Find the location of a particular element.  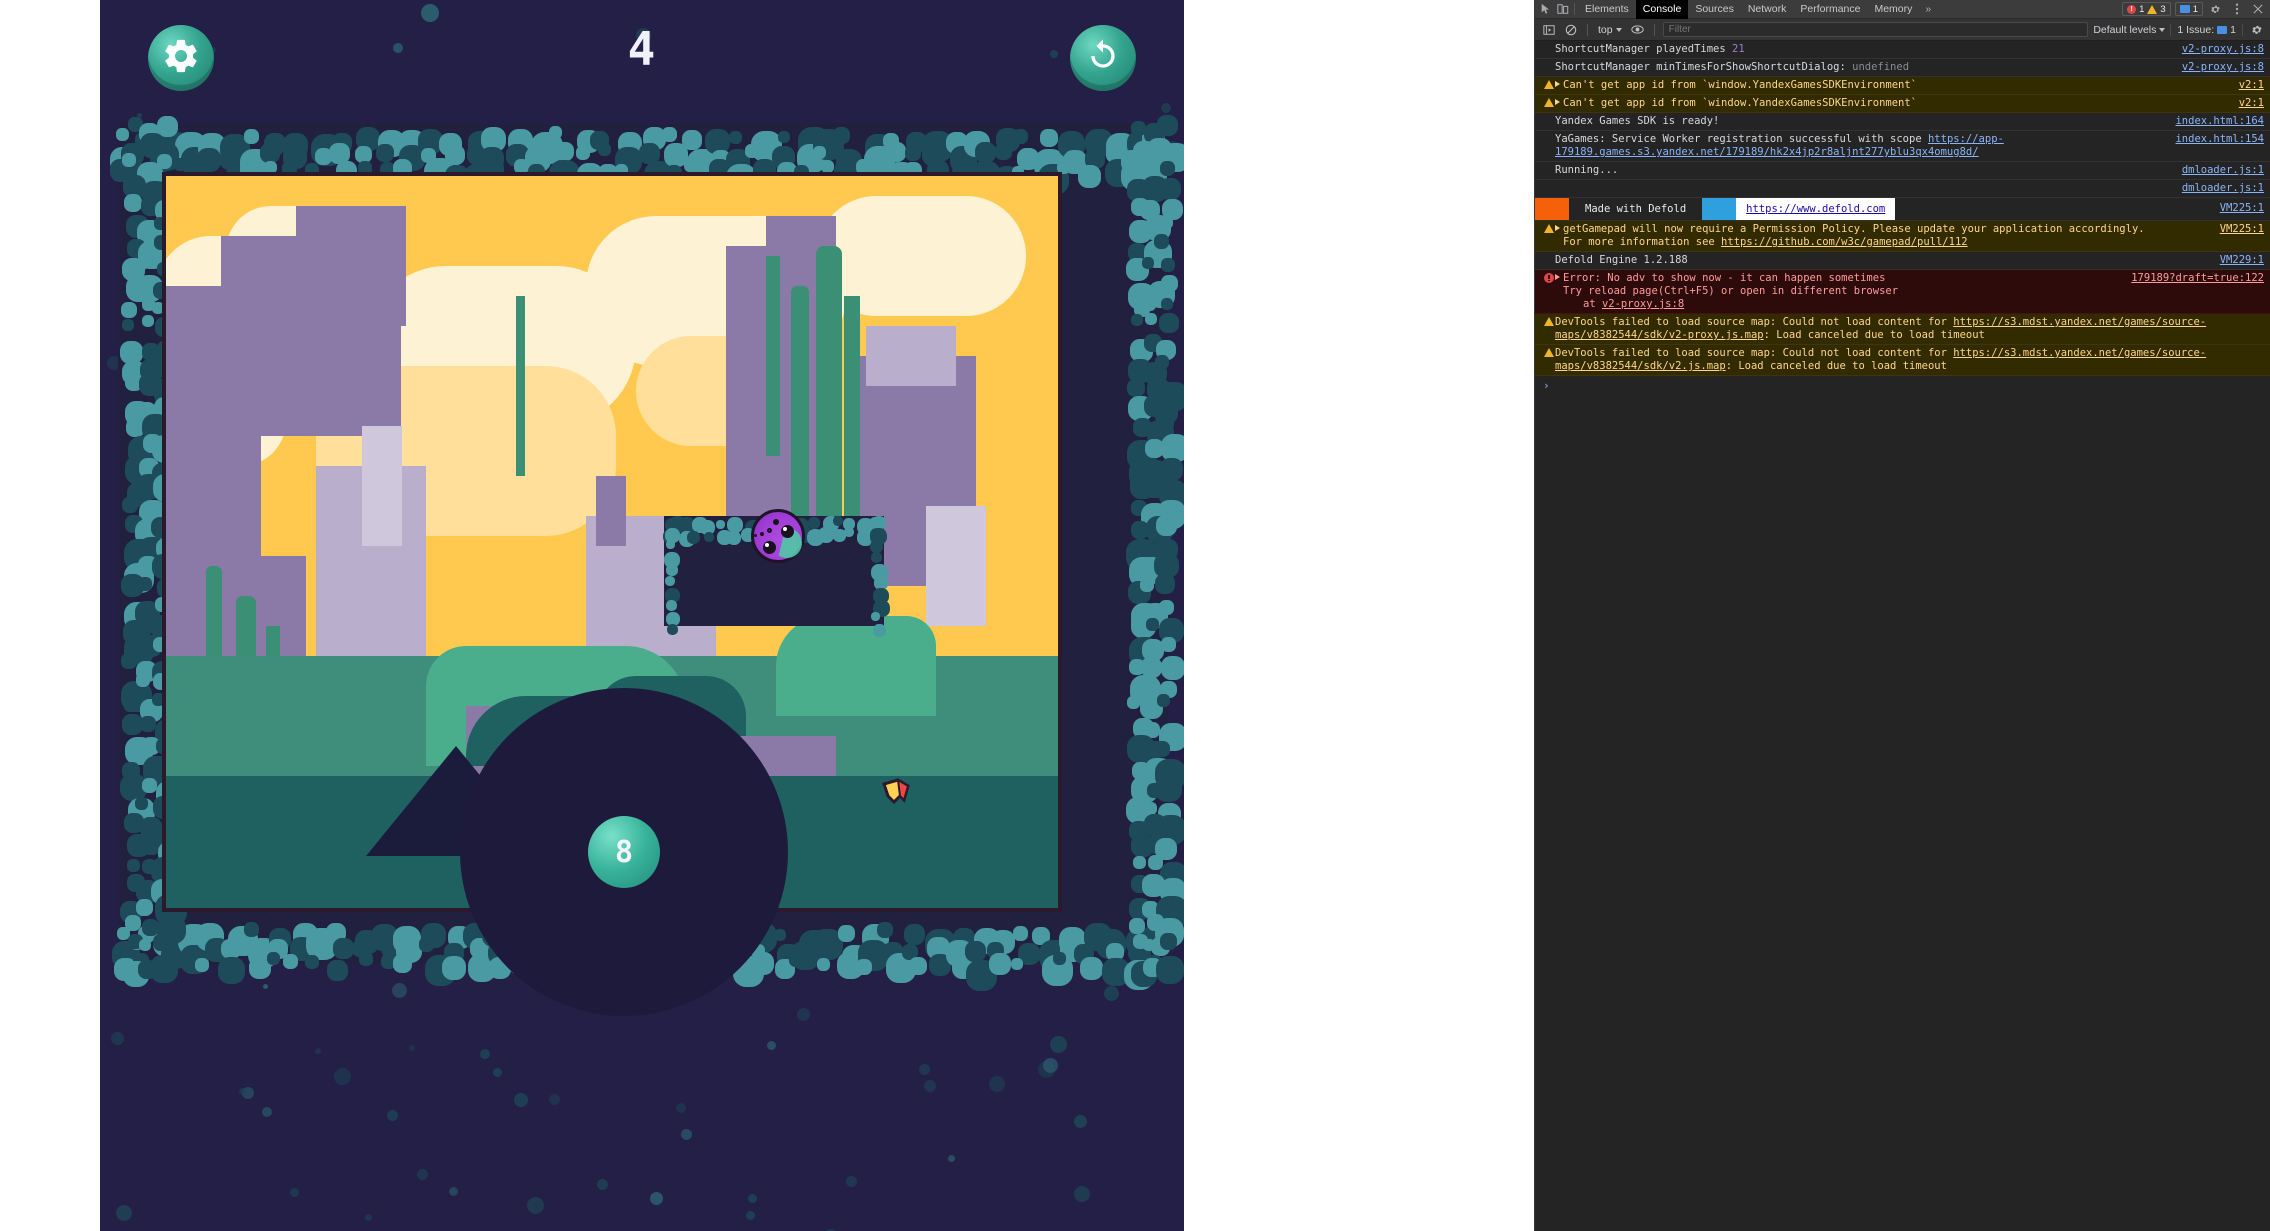

inline-link: https://github.com/w3c/gamepad/pull/112 is located at coordinates (1844, 242).